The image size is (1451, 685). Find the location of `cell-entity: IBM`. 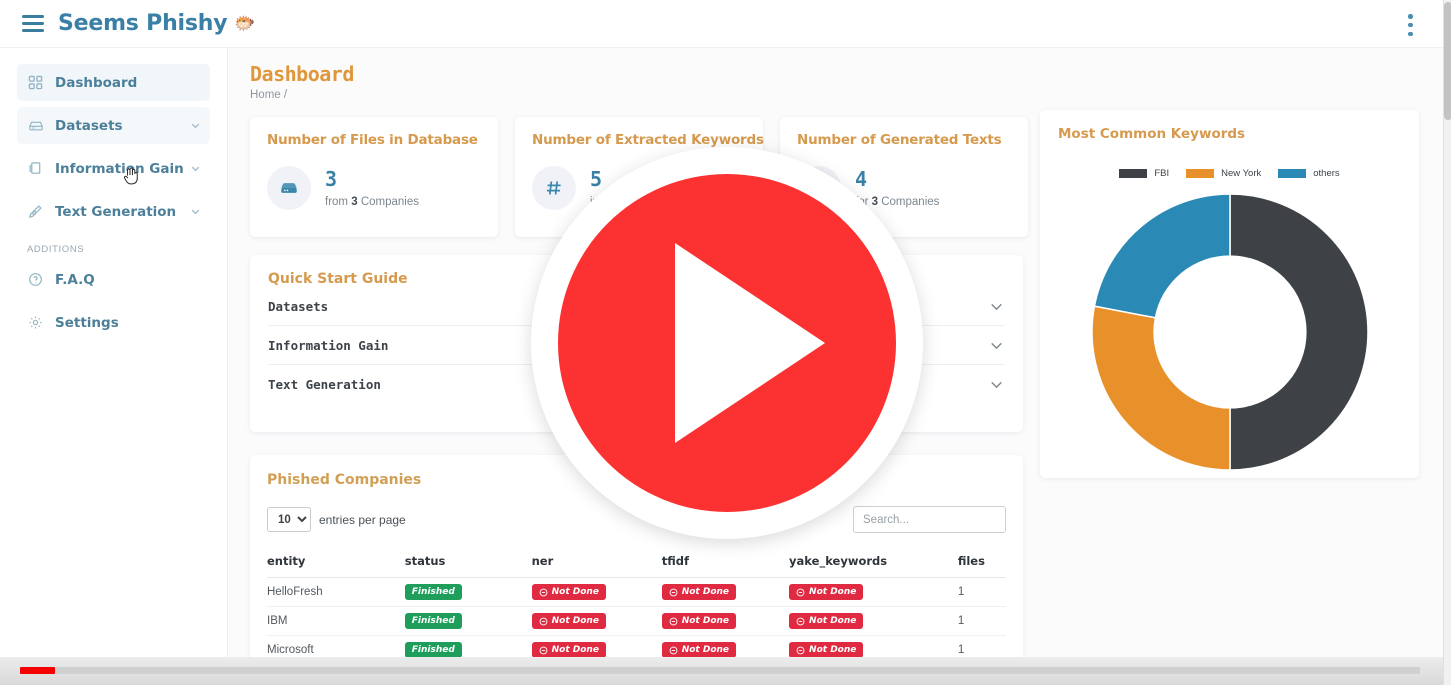

cell-entity: IBM is located at coordinates (336, 621).